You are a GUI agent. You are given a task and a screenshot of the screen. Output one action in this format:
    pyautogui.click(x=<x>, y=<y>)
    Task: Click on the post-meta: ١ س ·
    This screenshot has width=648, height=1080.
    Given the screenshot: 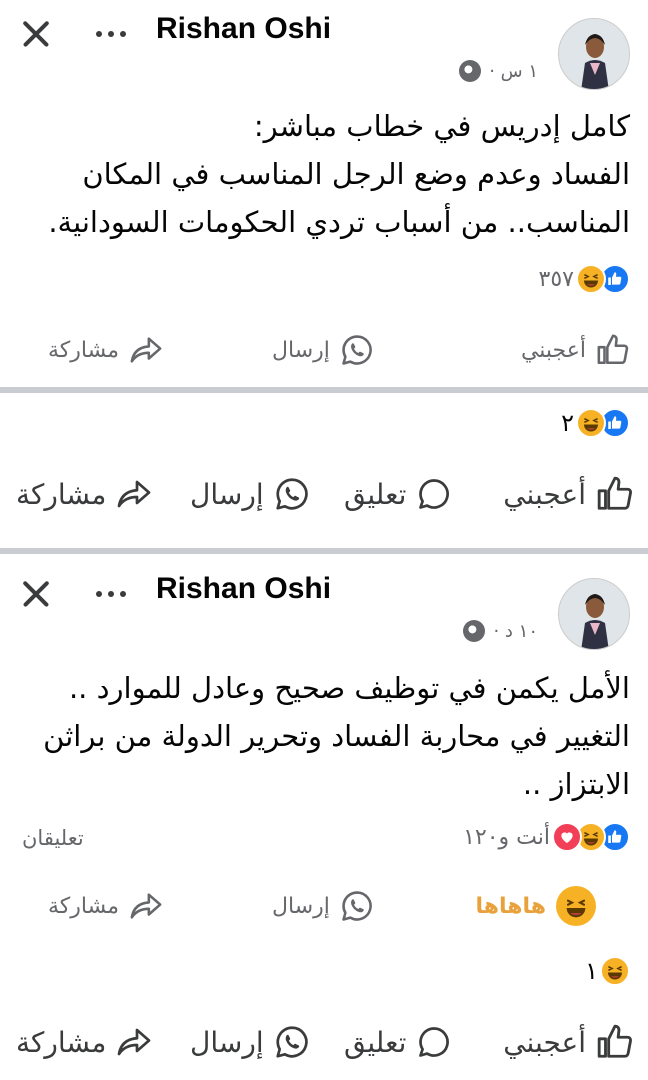 What is the action you would take?
    pyautogui.click(x=498, y=71)
    